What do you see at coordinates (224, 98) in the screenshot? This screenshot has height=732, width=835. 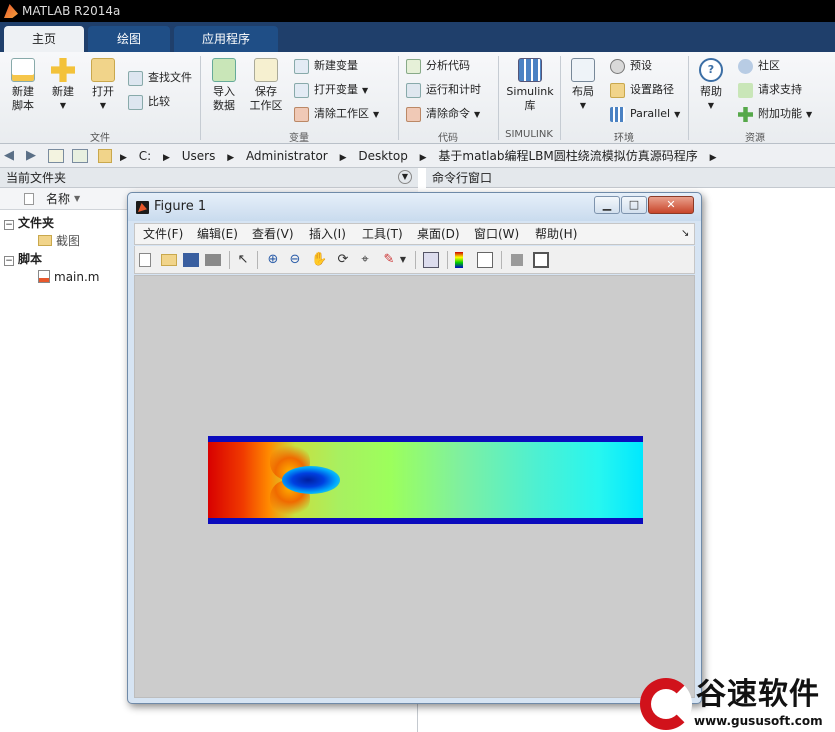 I see `import-data-label: 导入 数据` at bounding box center [224, 98].